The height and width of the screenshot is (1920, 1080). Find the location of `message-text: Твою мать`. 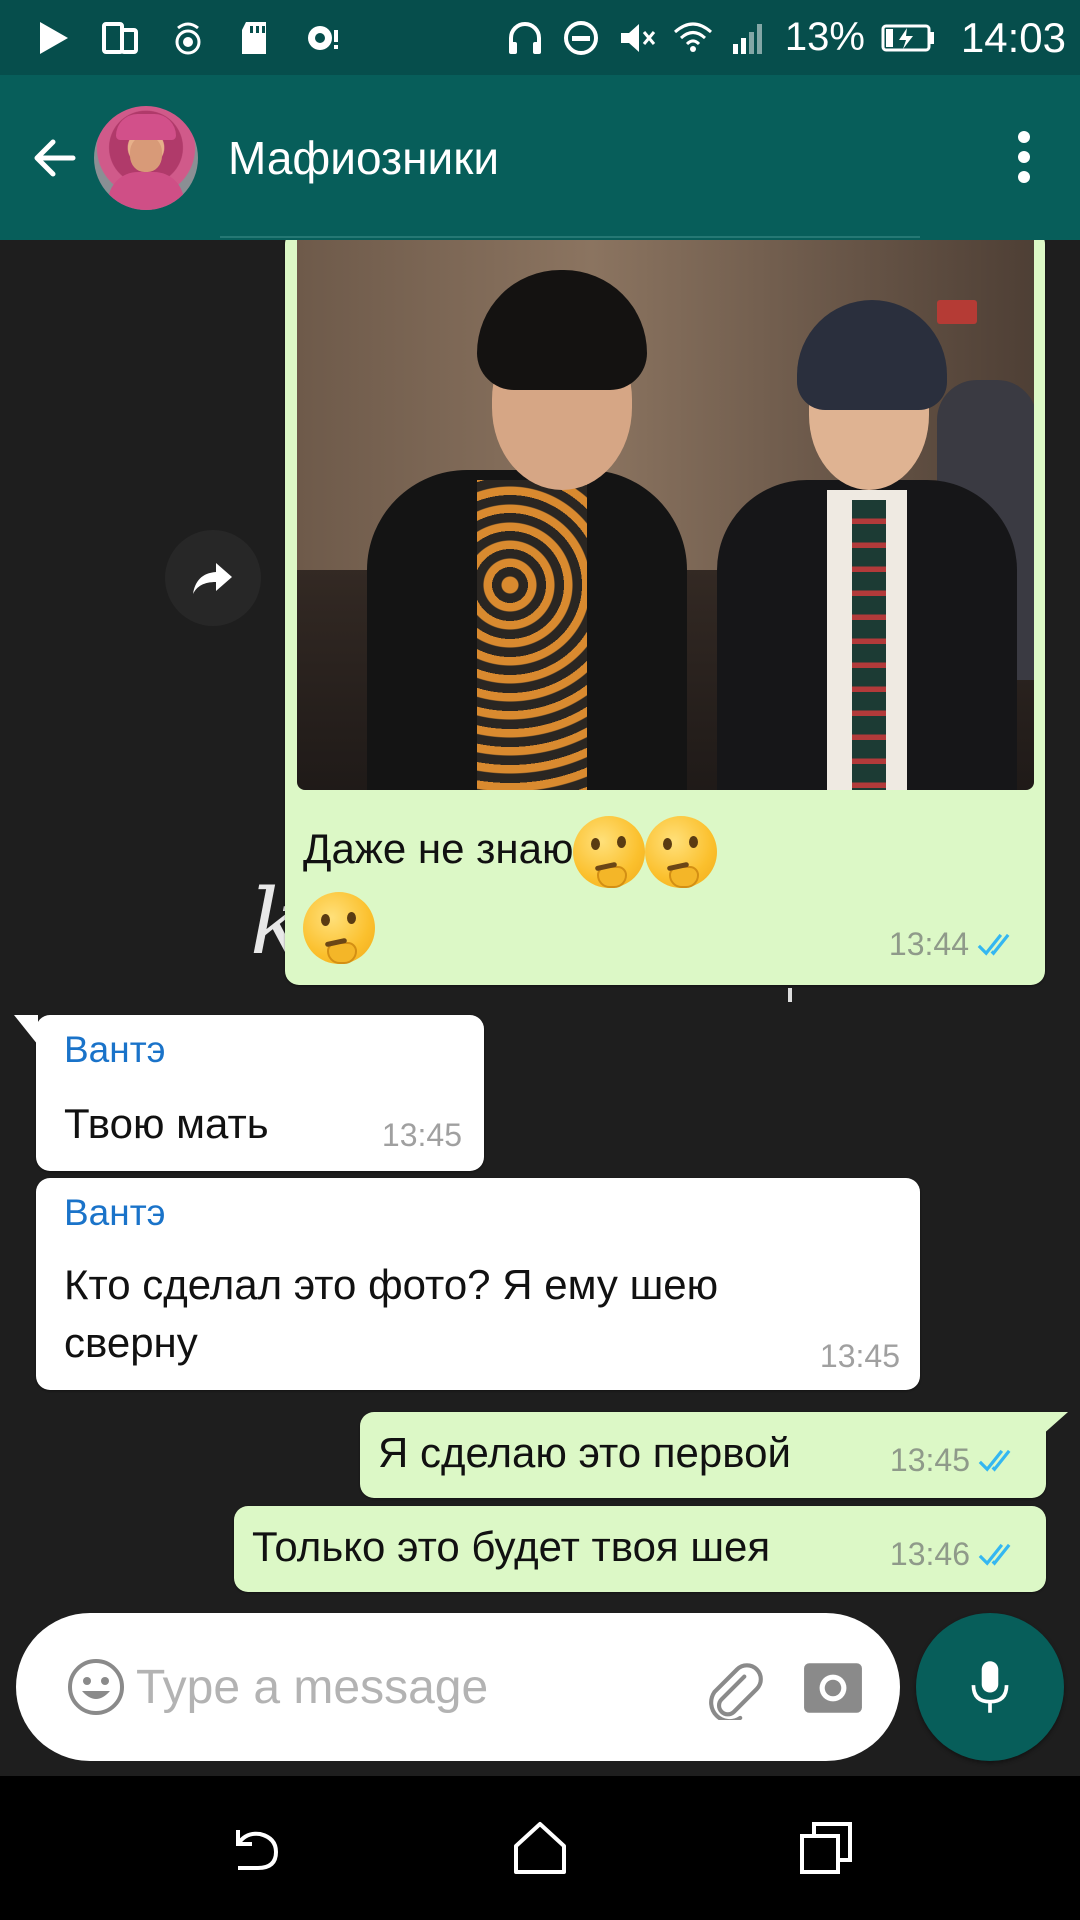

message-text: Твою мать is located at coordinates (166, 1123).